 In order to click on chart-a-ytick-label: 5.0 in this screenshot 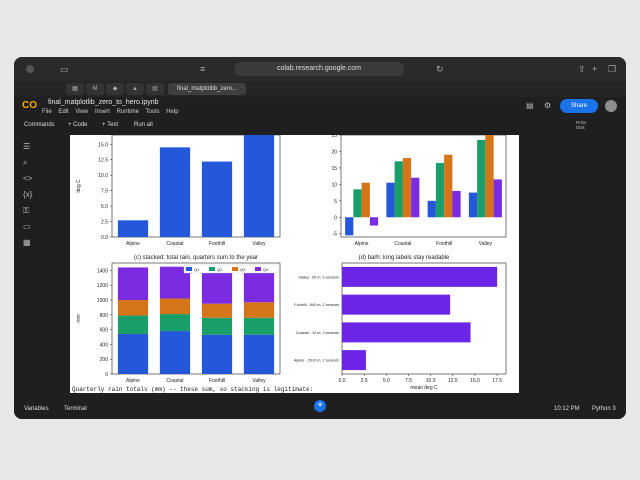, I will do `click(104, 207)`.